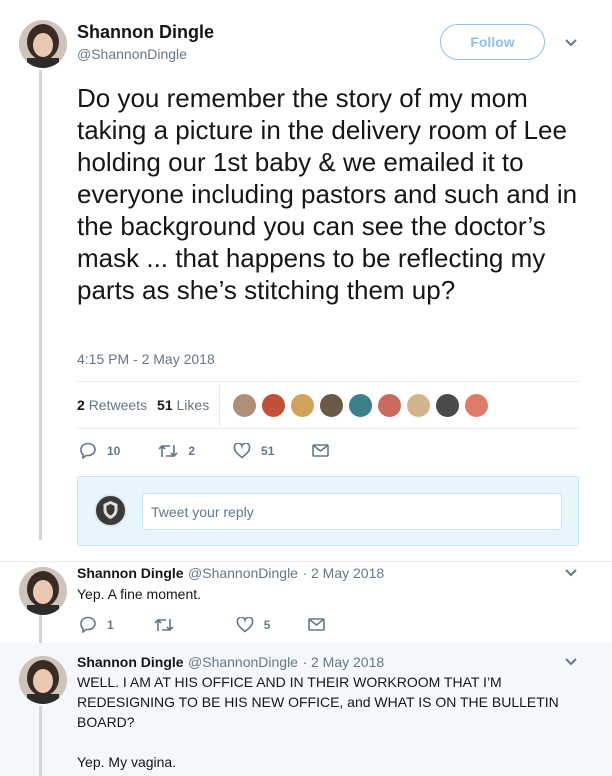 The height and width of the screenshot is (776, 612). Describe the element at coordinates (306, 561) in the screenshot. I see `divider` at that location.